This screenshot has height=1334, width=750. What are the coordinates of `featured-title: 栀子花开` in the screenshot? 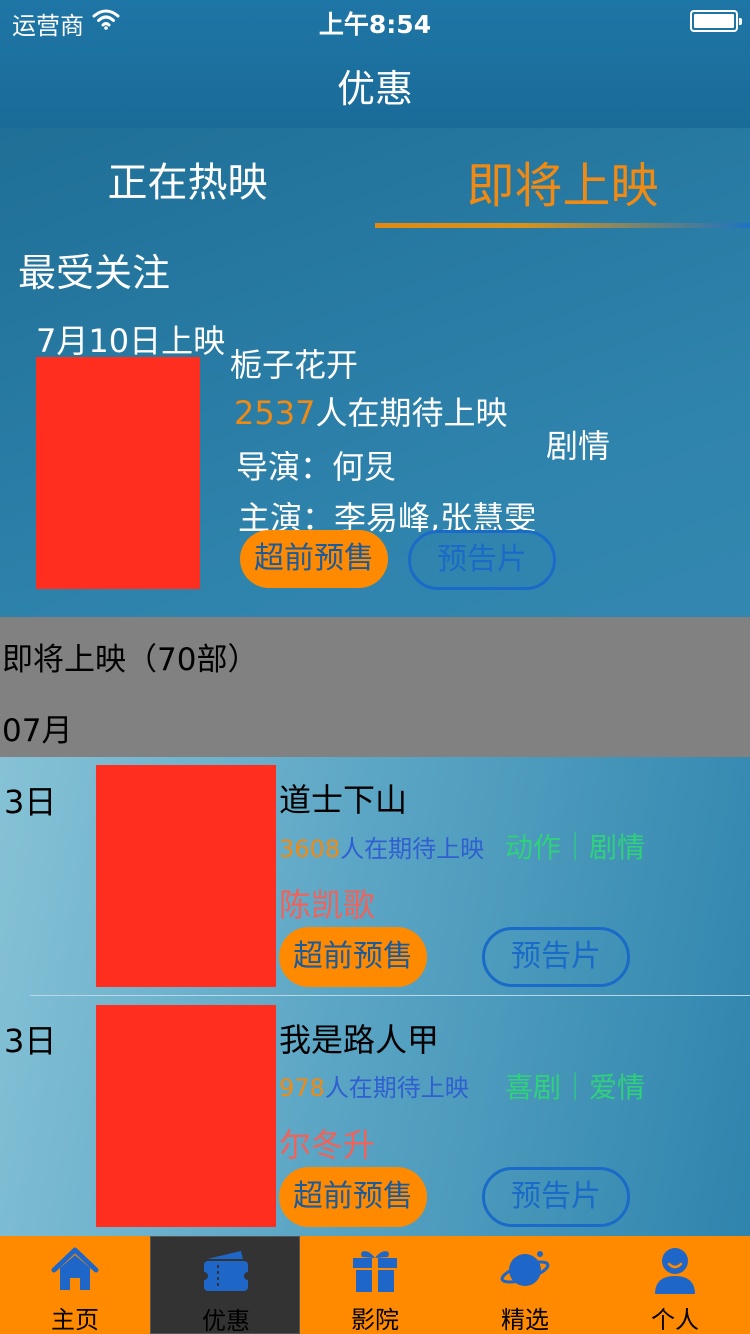 It's located at (294, 363).